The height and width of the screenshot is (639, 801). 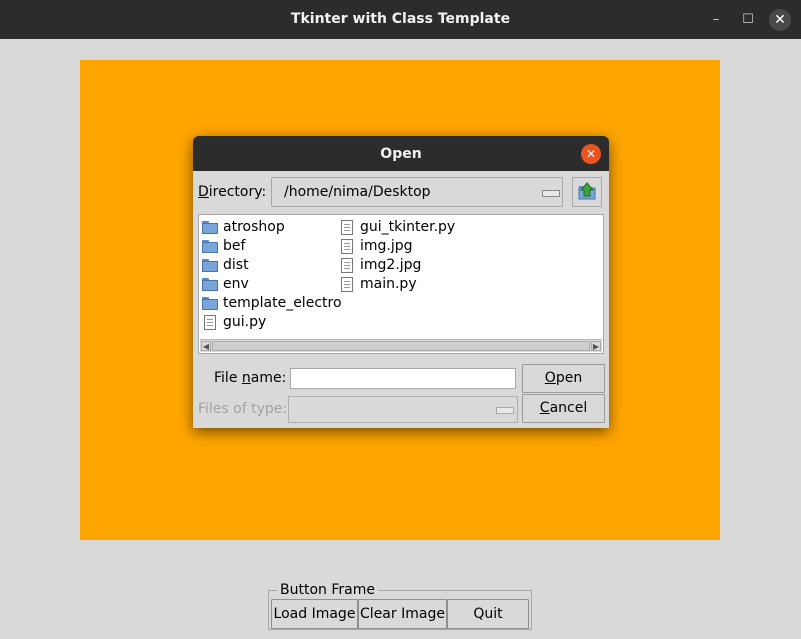 What do you see at coordinates (236, 265) in the screenshot?
I see `file-name: dist` at bounding box center [236, 265].